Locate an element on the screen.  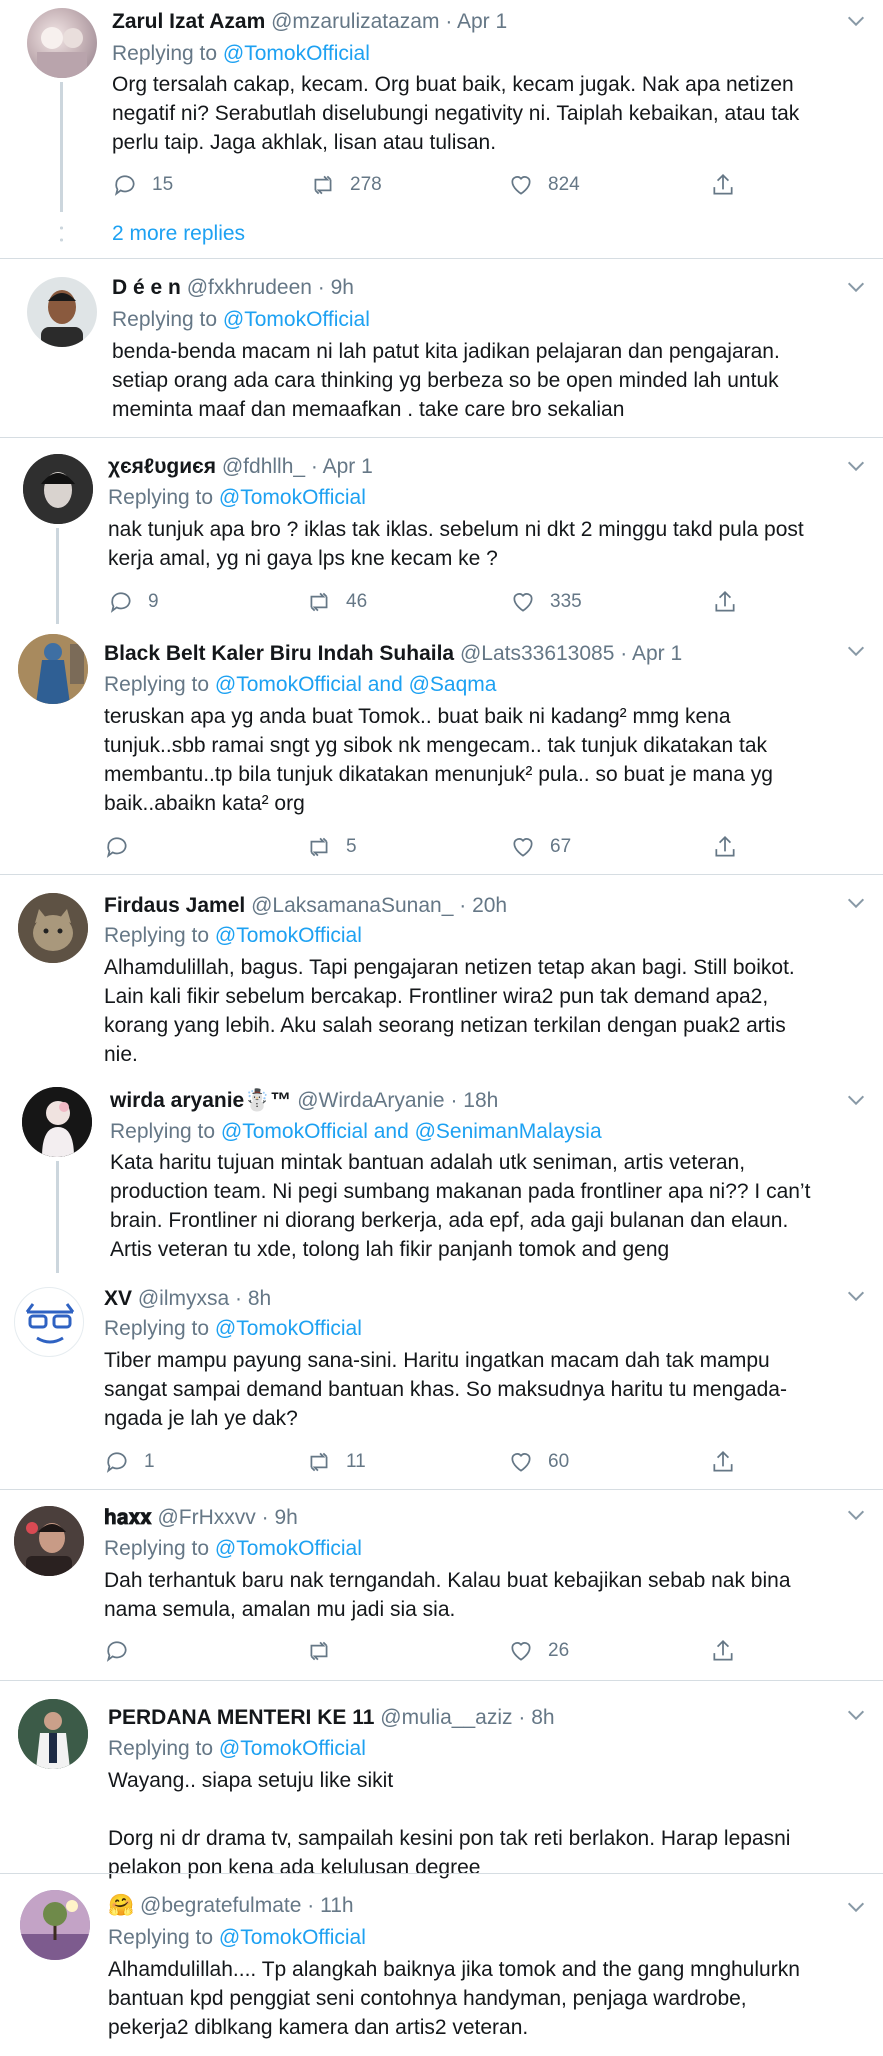
like-button: 60 is located at coordinates (538, 1462).